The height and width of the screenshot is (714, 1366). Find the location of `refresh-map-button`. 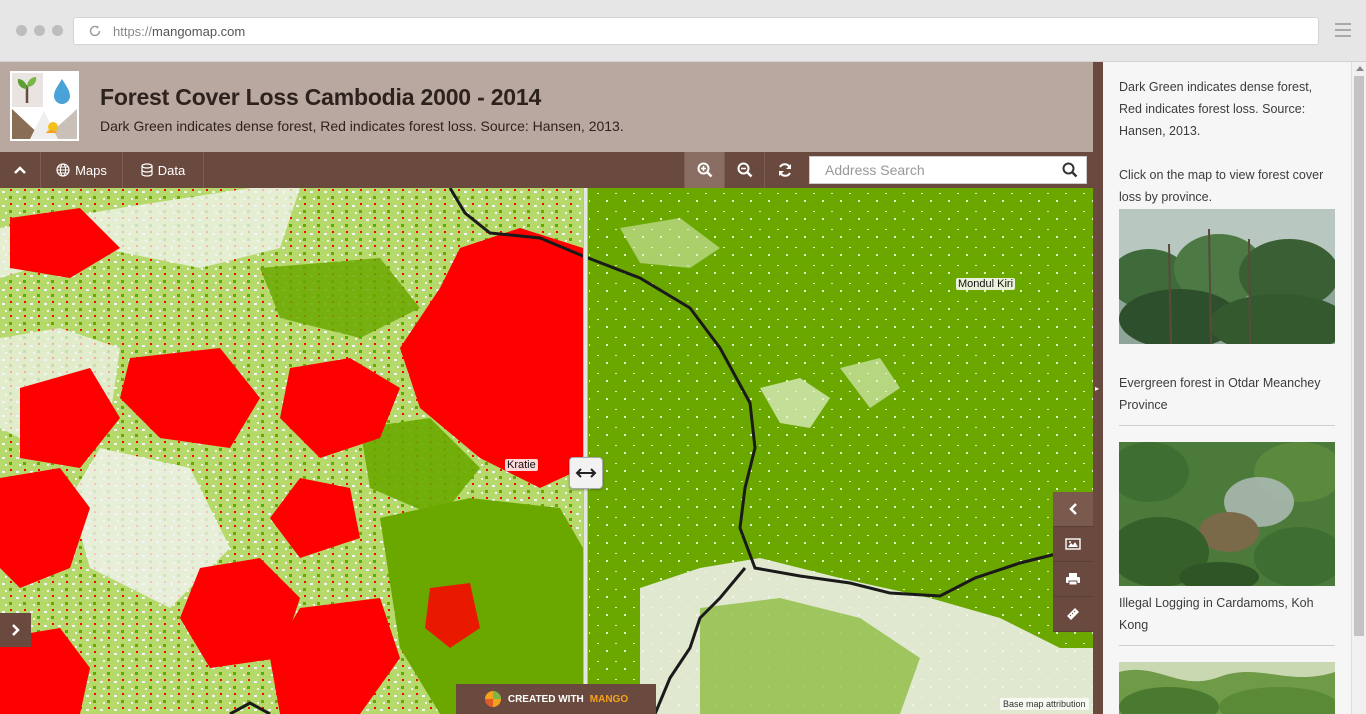

refresh-map-button is located at coordinates (784, 170).